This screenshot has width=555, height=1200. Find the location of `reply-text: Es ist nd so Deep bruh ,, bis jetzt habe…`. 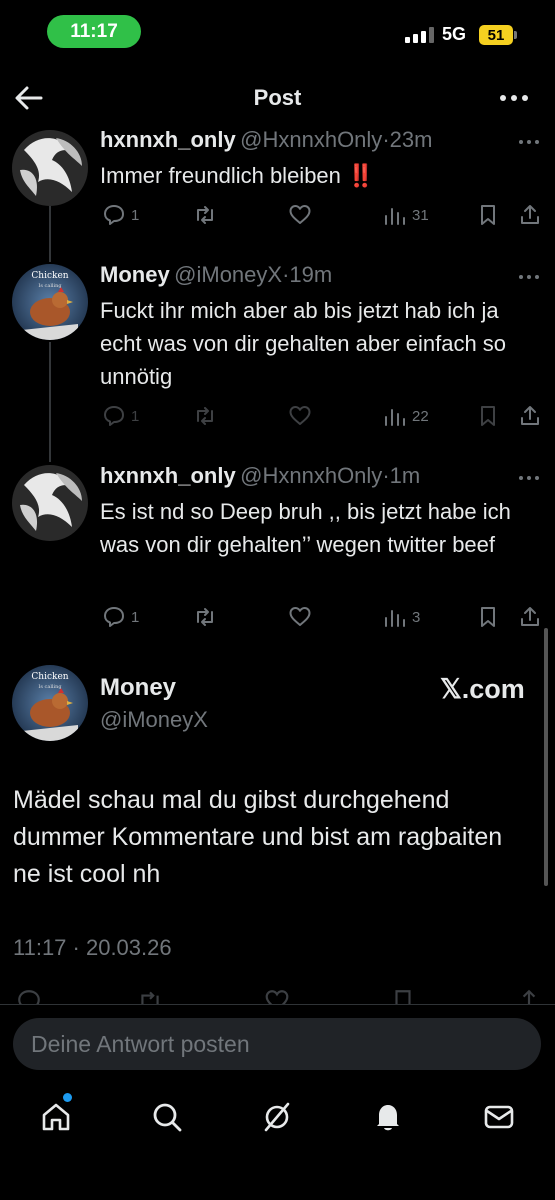

reply-text: Es ist nd so Deep bruh ,, bis jetzt habe… is located at coordinates (305, 528).